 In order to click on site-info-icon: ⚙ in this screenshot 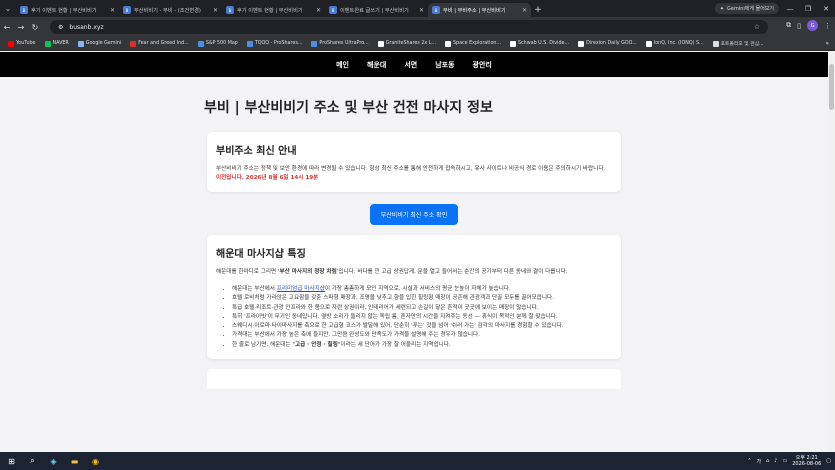, I will do `click(60, 27)`.